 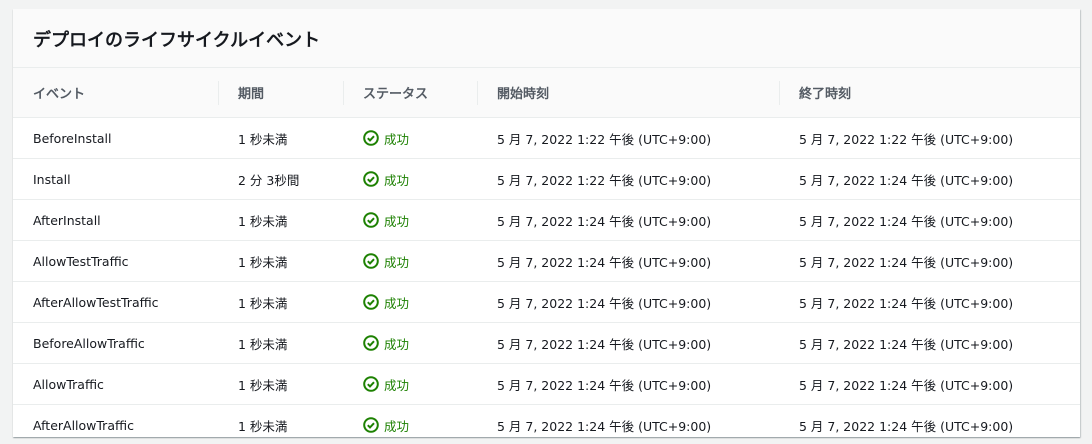 What do you see at coordinates (59, 94) in the screenshot?
I see `column-header-label: イベント` at bounding box center [59, 94].